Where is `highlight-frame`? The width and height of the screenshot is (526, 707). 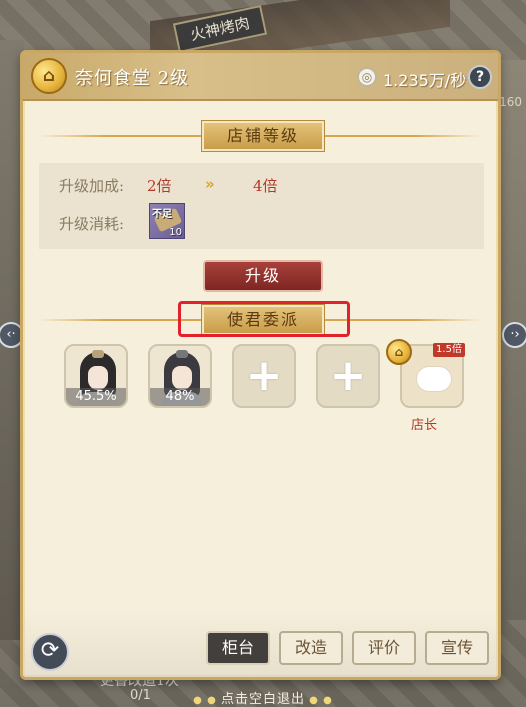
highlight-frame is located at coordinates (264, 319).